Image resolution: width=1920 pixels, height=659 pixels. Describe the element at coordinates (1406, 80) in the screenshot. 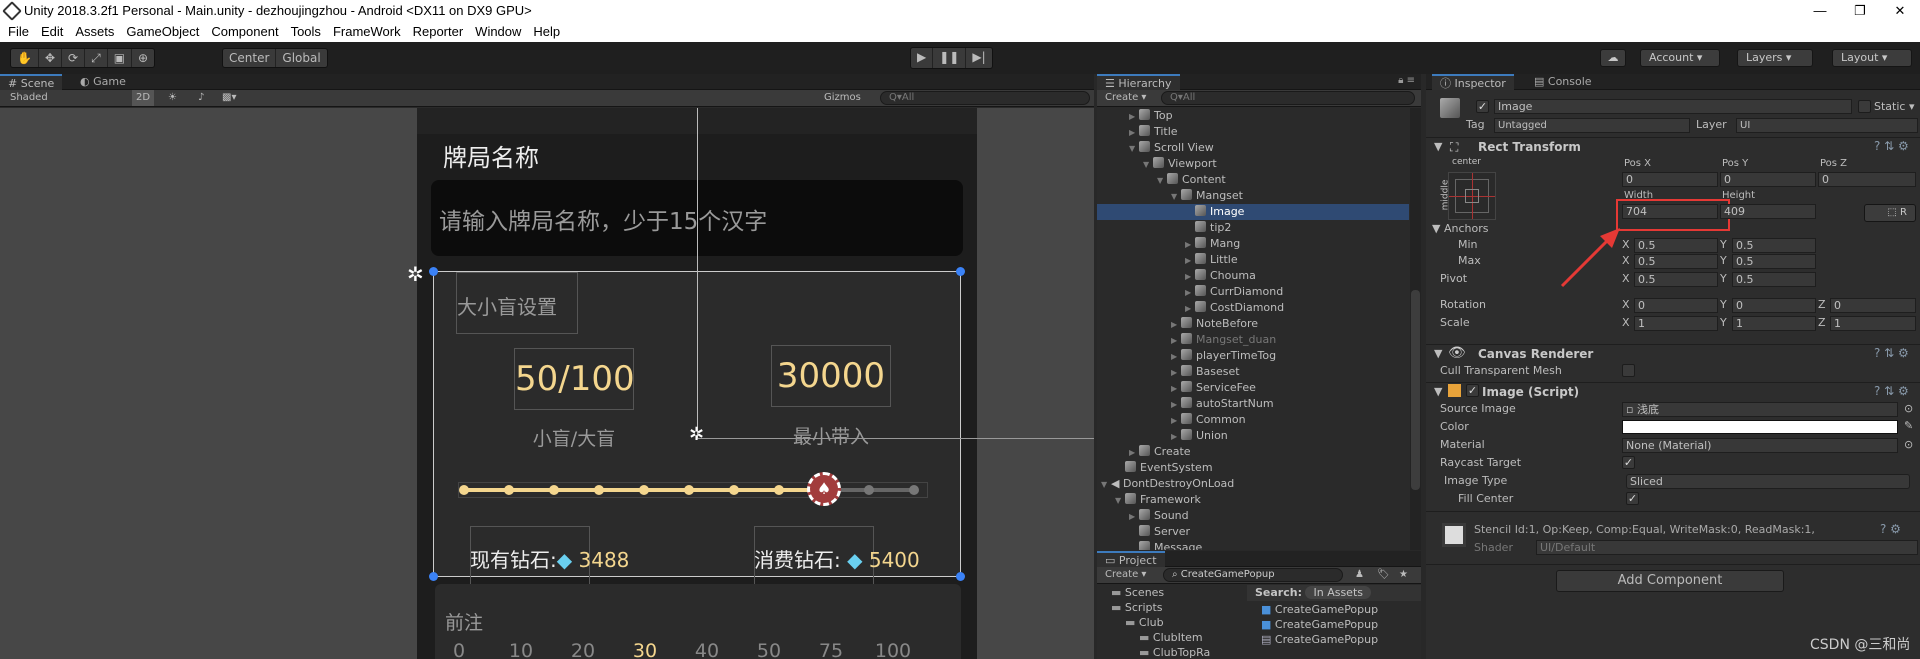

I see `panel-menu-icon: 🔒︎ ≡` at that location.